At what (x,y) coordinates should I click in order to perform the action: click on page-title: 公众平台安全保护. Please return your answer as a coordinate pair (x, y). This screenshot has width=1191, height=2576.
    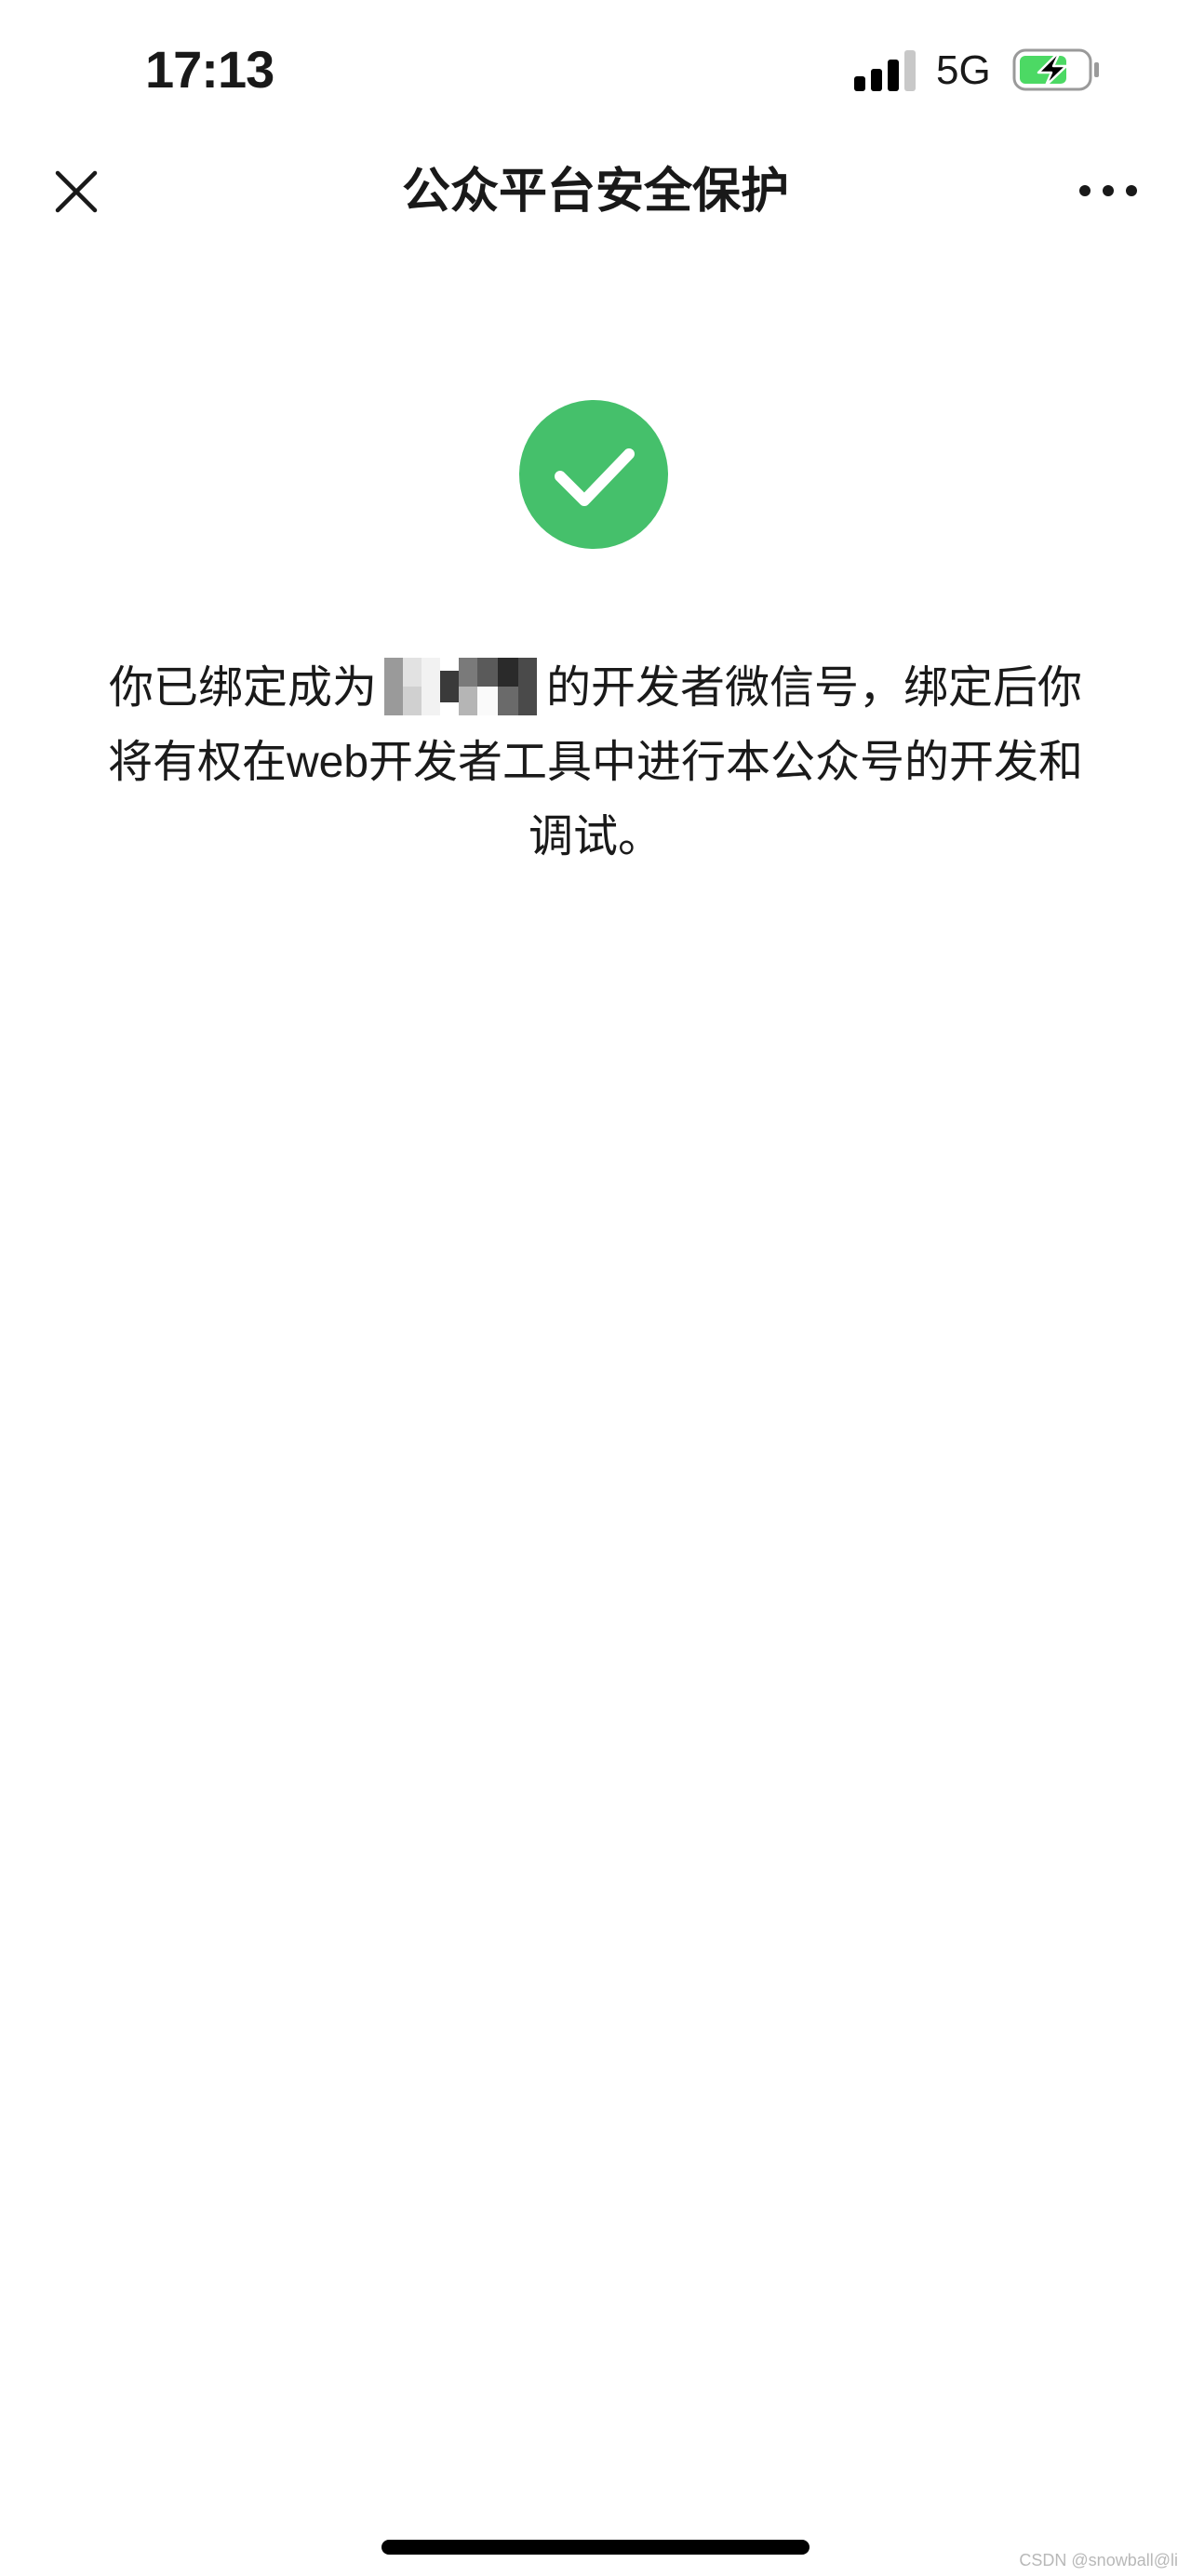
    Looking at the image, I should click on (595, 192).